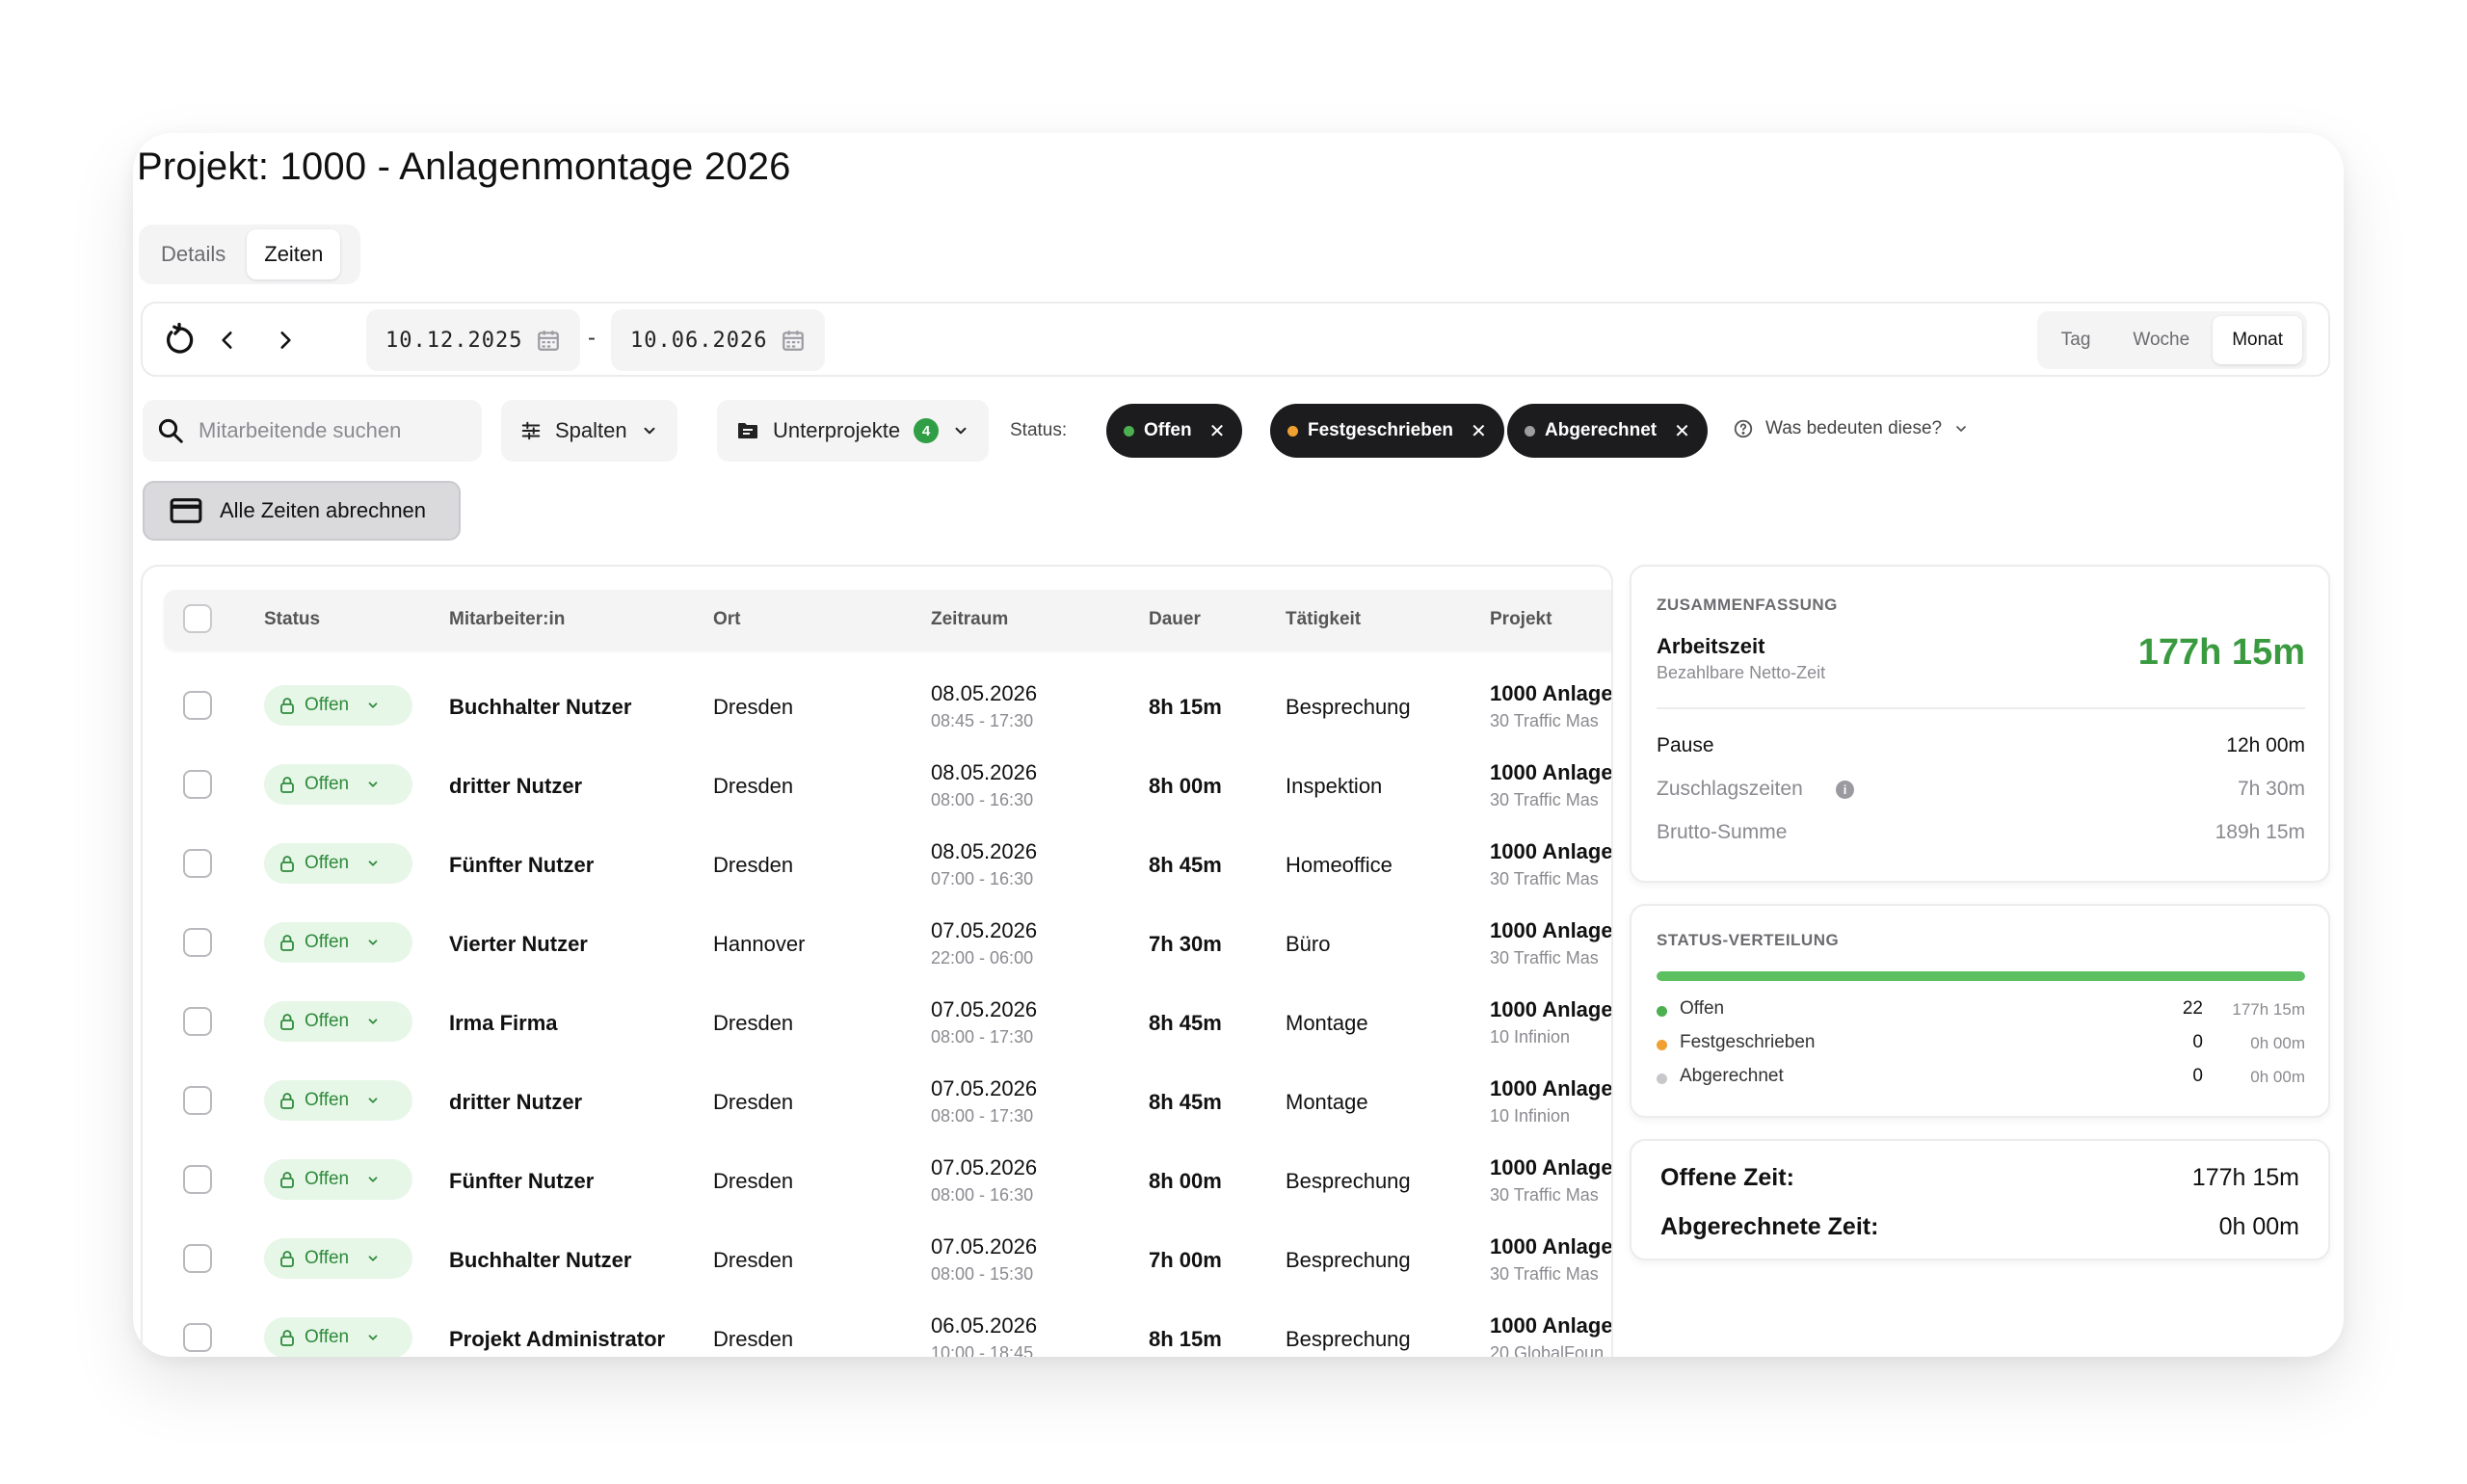 The image size is (2467, 1484). I want to click on subproject-name: 10 Infinion, so click(1530, 1037).